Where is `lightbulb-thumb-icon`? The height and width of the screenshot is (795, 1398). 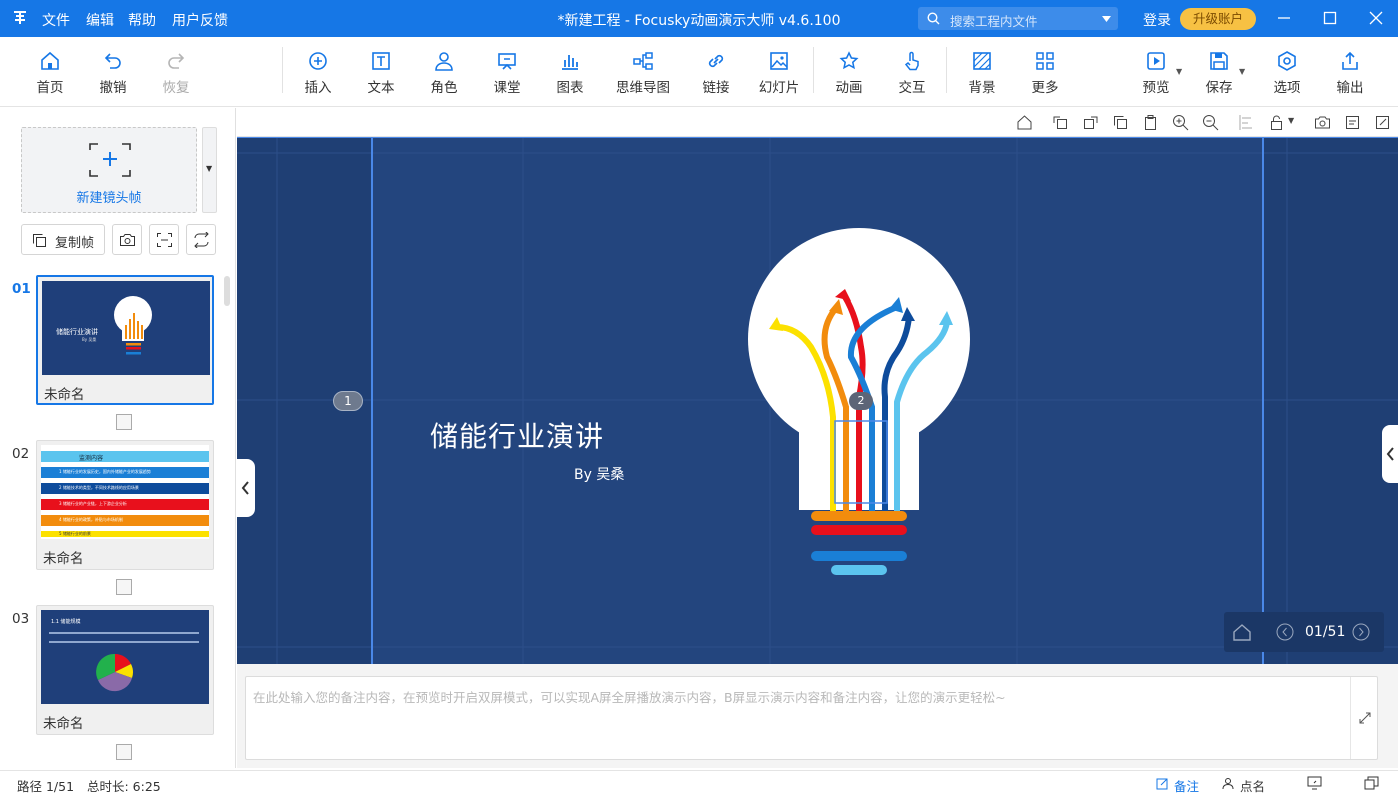
lightbulb-thumb-icon is located at coordinates (133, 325).